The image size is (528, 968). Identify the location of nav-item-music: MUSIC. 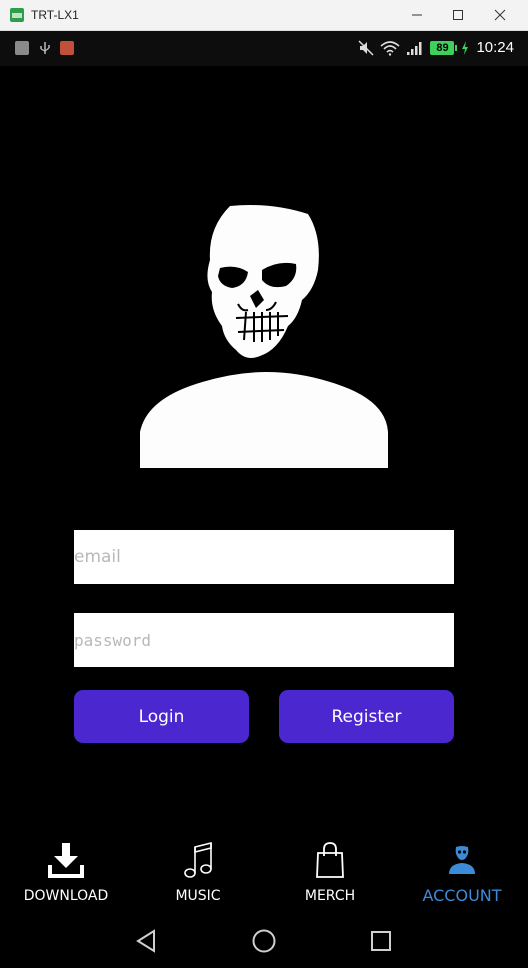
(198, 875).